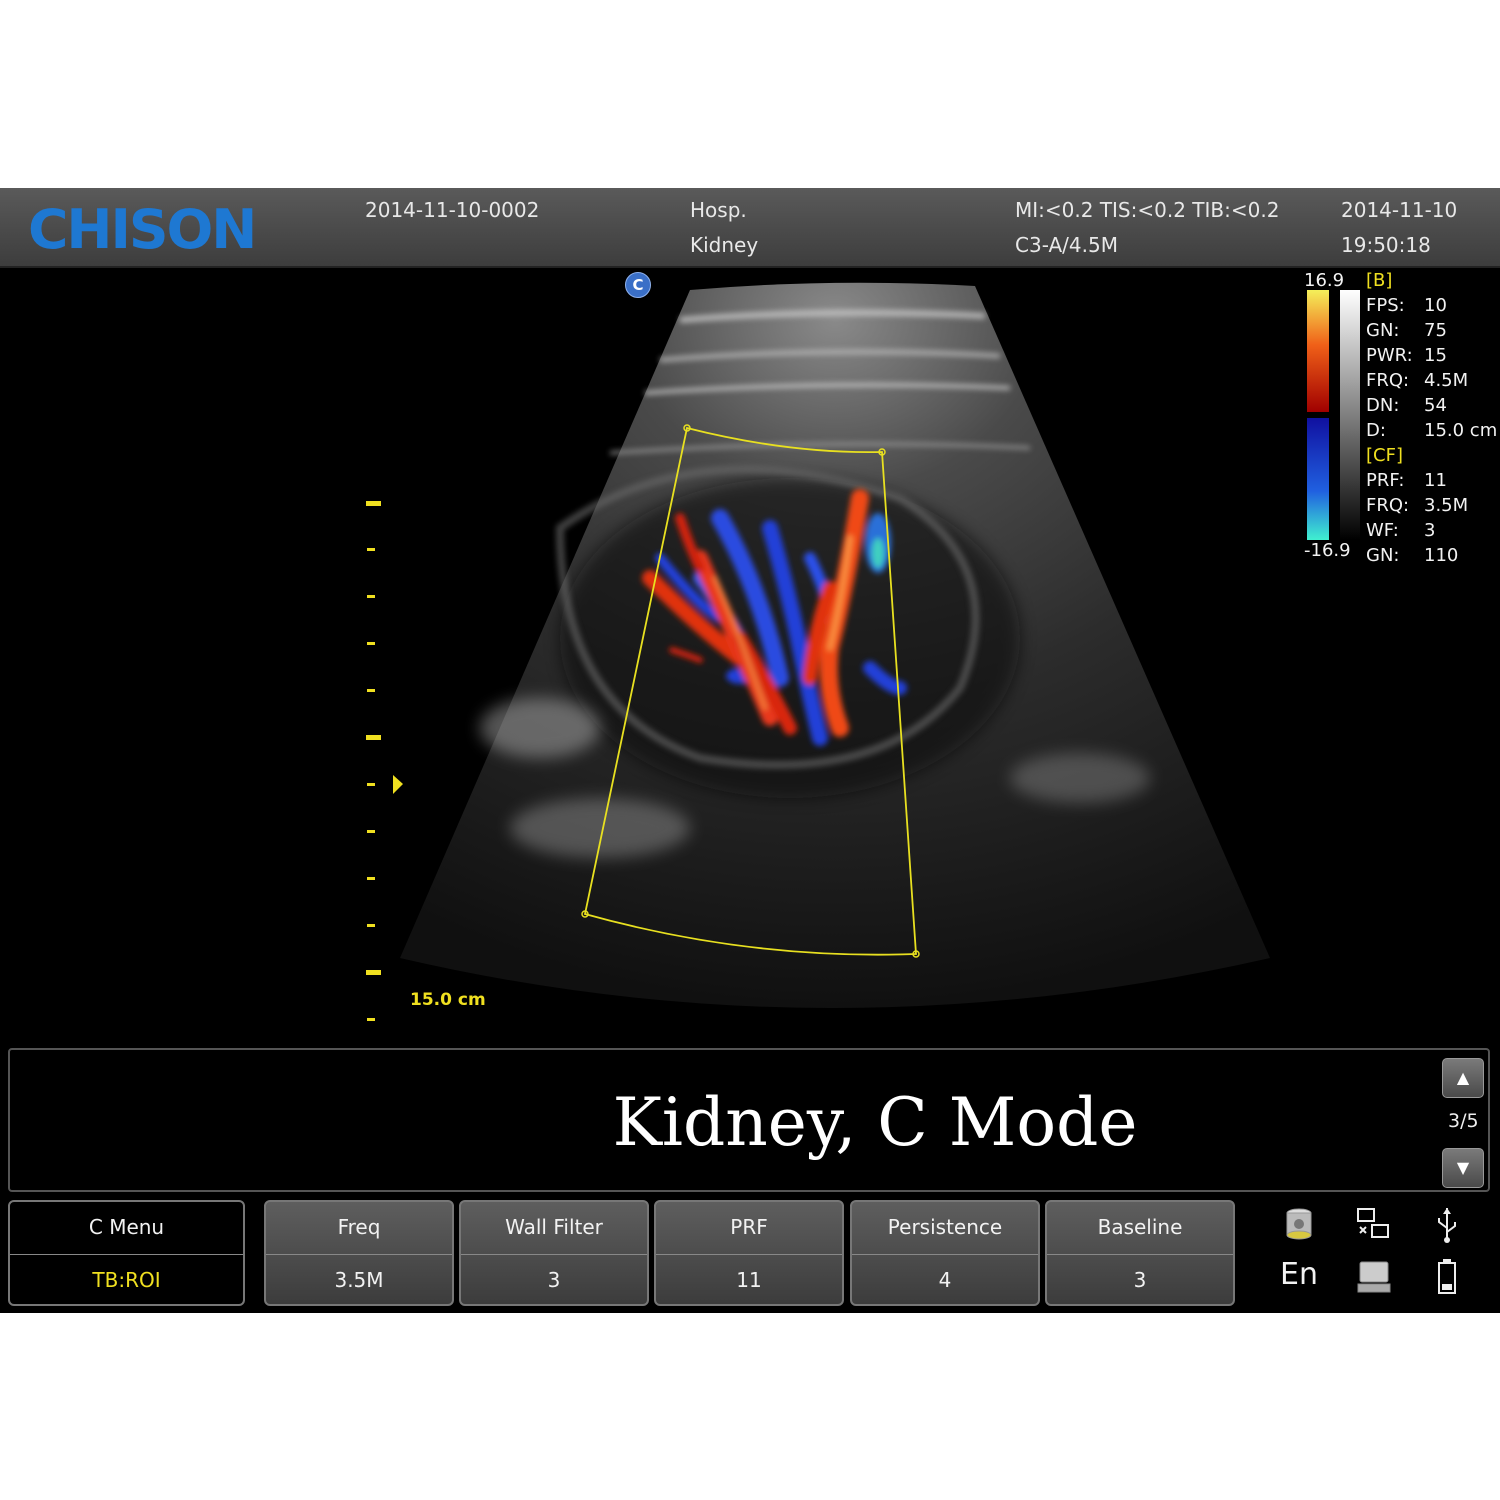  I want to click on param-value: 54, so click(1435, 405).